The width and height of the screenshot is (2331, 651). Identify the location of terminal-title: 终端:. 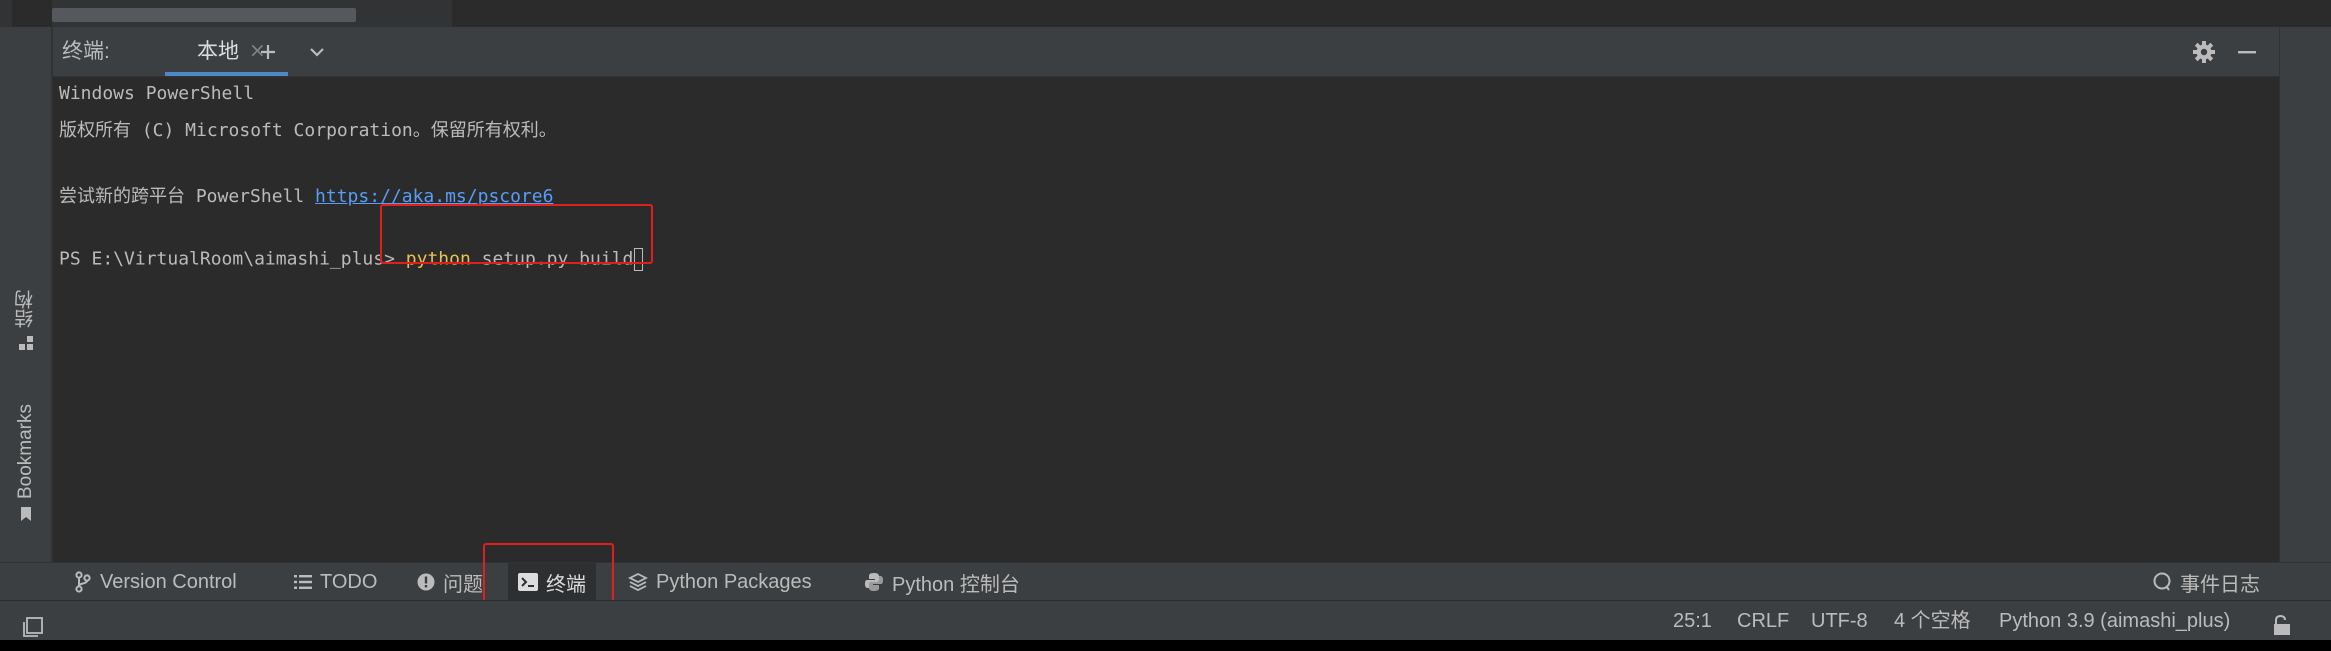
(86, 51).